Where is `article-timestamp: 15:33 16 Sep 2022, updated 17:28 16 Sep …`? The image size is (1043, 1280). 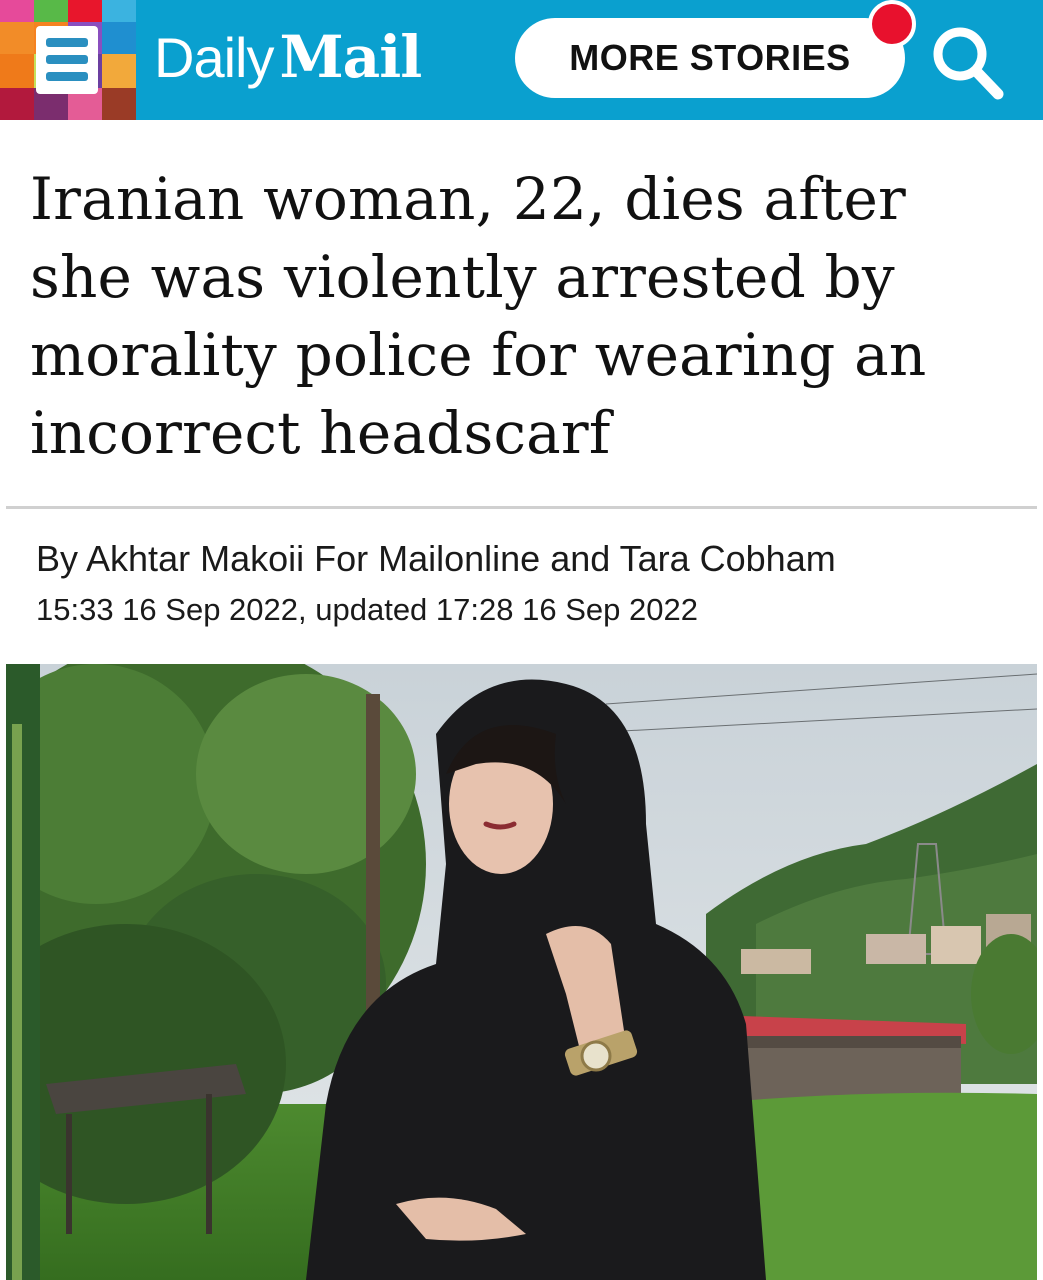
article-timestamp: 15:33 16 Sep 2022, updated 17:28 16 Sep … is located at coordinates (367, 609).